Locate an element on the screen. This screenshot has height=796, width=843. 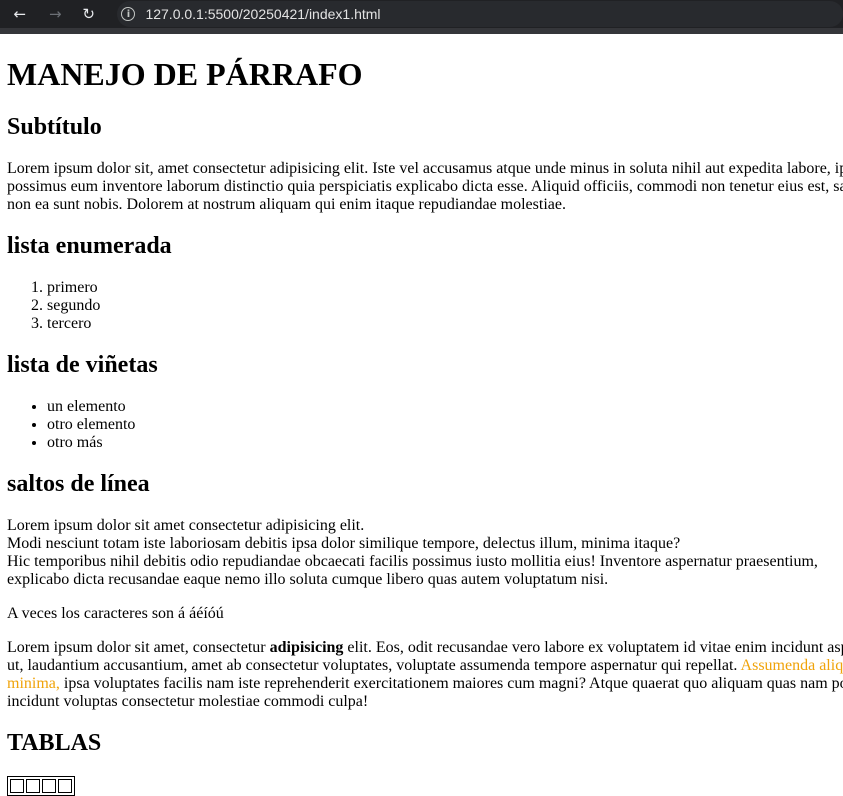
text-run: Lorem ipsum dolor sit amet, consectetur is located at coordinates (138, 647).